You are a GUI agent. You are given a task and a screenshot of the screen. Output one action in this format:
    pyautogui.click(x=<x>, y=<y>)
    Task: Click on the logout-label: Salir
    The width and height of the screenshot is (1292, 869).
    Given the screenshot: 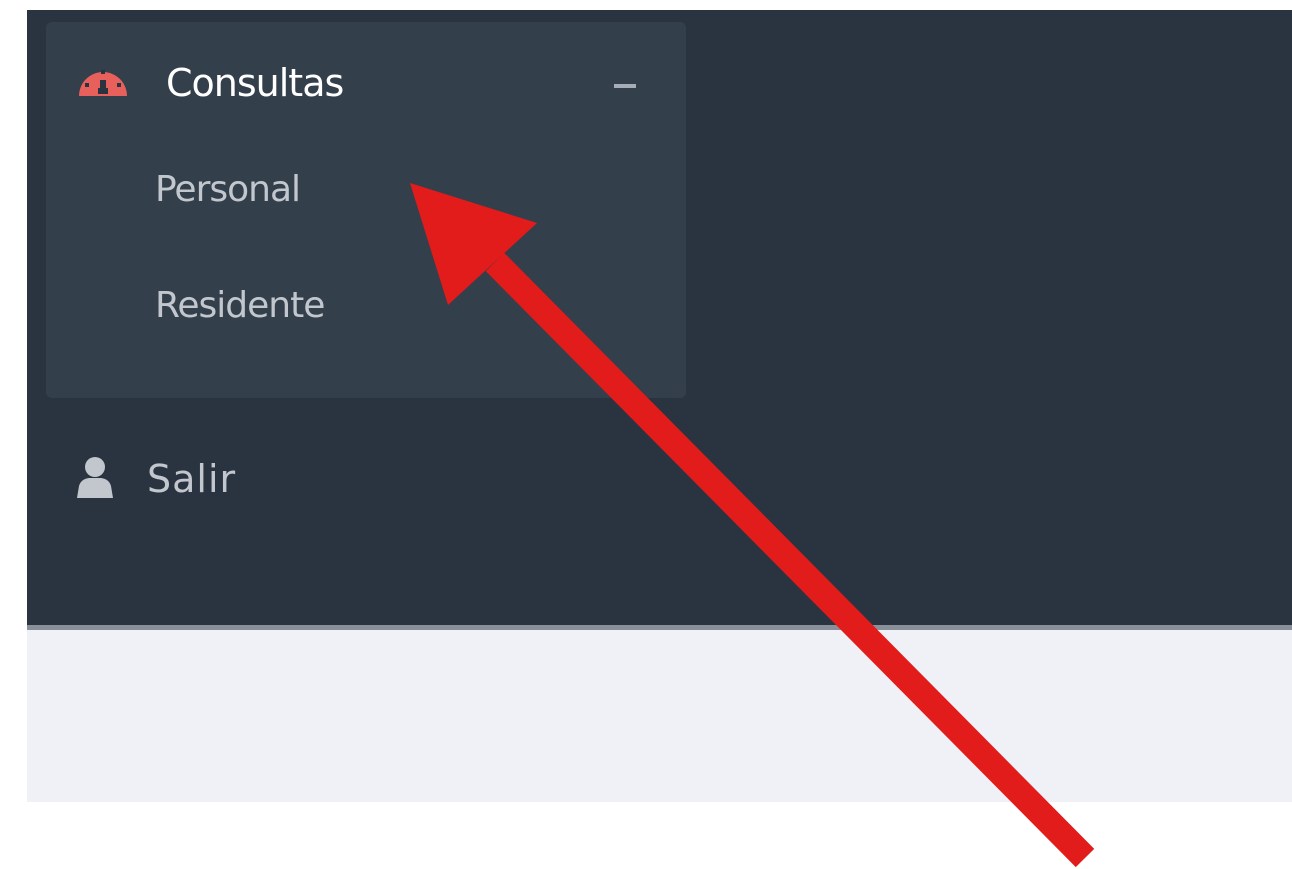 What is the action you would take?
    pyautogui.click(x=192, y=479)
    